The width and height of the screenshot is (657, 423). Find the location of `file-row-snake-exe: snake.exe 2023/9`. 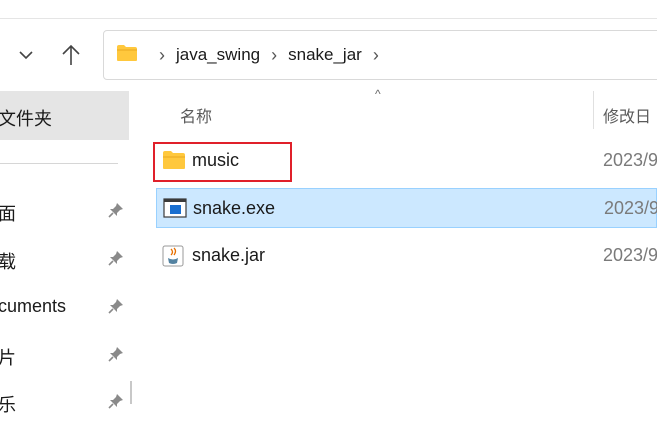

file-row-snake-exe: snake.exe 2023/9 is located at coordinates (406, 208).